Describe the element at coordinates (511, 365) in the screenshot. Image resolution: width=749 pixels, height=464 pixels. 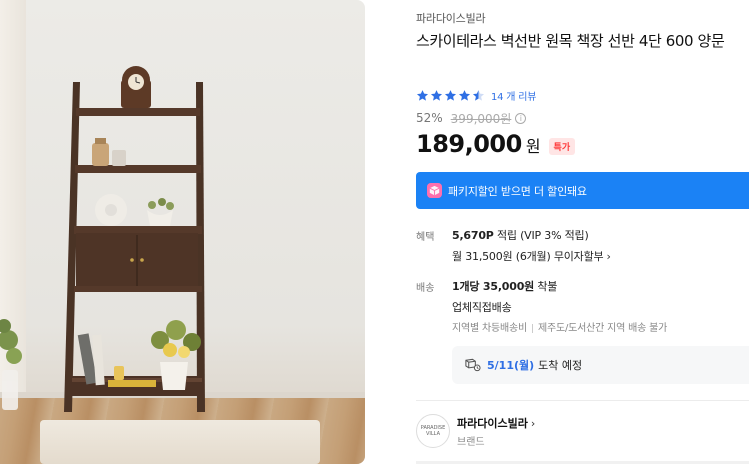
I see `arrival-date: 5/11(월)` at that location.